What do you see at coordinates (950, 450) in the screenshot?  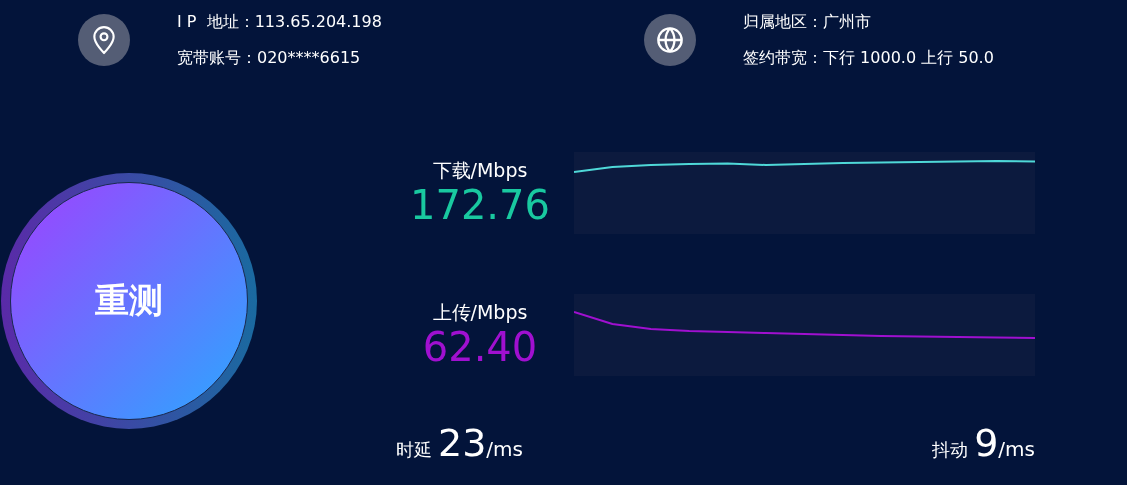 I see `stat-label: 抖动` at bounding box center [950, 450].